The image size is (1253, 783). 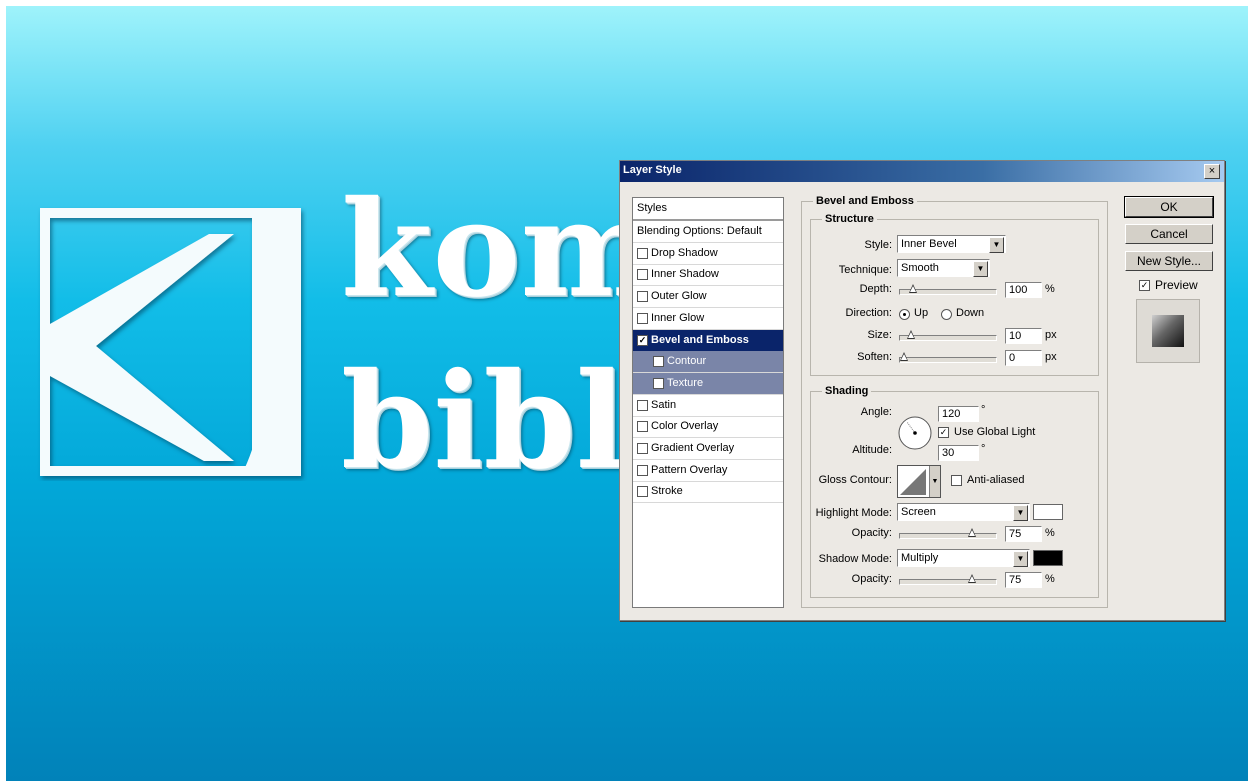 What do you see at coordinates (956, 480) in the screenshot?
I see `anti-aliased-checkbox` at bounding box center [956, 480].